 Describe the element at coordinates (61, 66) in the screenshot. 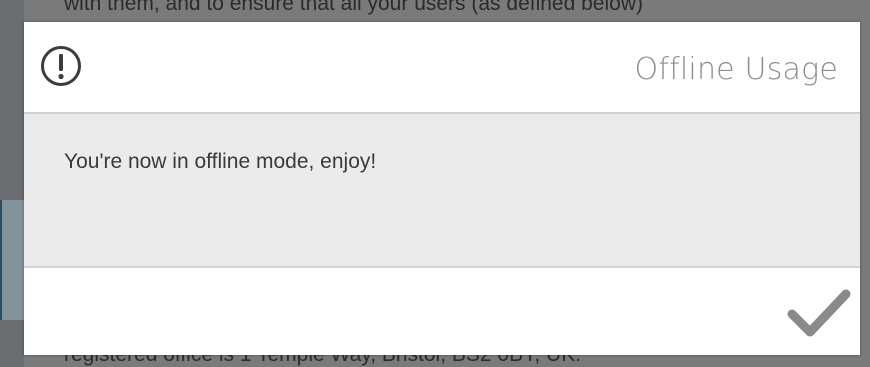

I see `exclamation-circle-icon` at that location.